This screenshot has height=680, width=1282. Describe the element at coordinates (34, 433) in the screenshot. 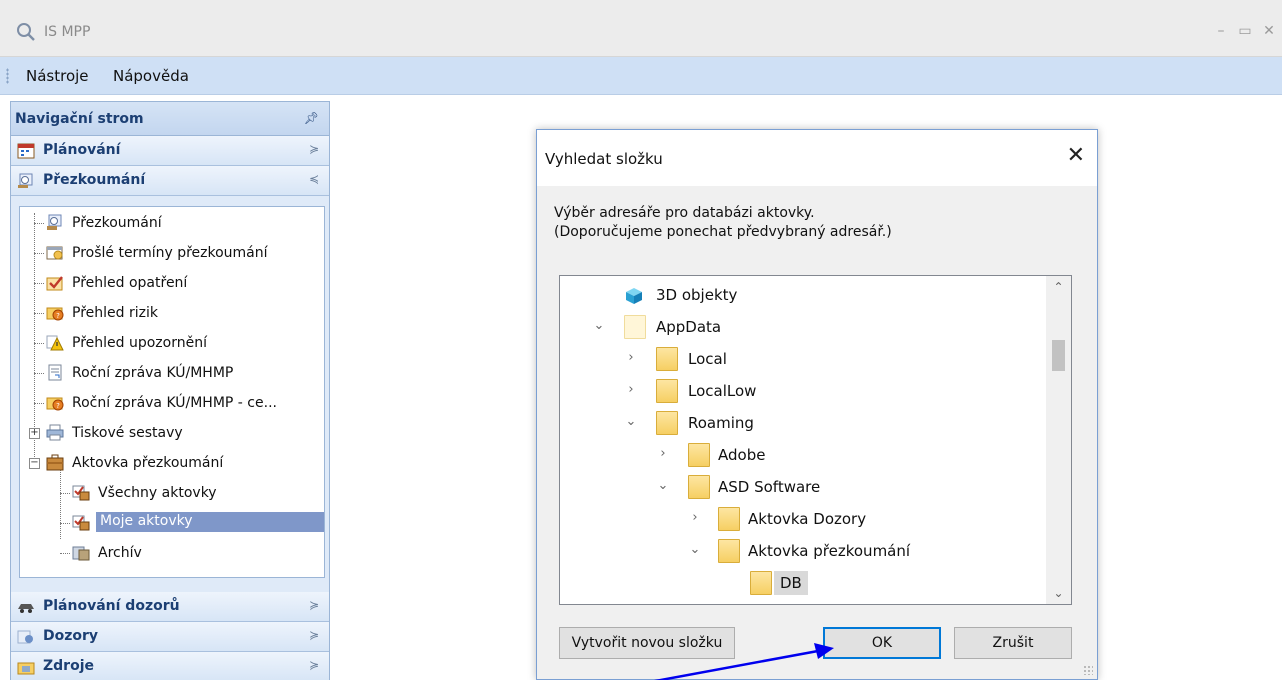

I see `expand-icon: +` at that location.